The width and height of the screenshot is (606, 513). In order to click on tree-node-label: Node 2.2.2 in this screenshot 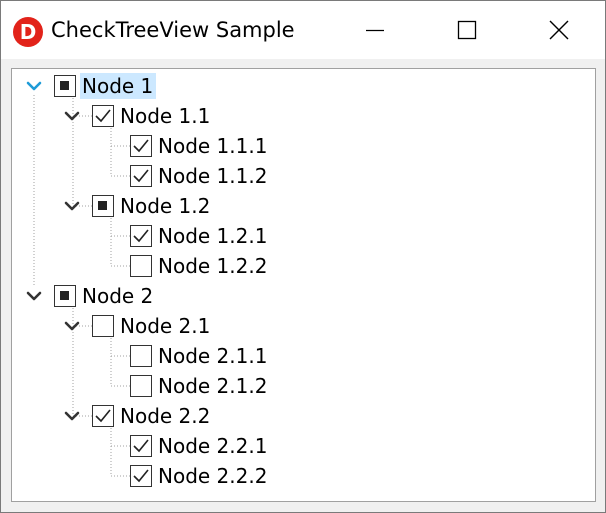, I will do `click(213, 476)`.